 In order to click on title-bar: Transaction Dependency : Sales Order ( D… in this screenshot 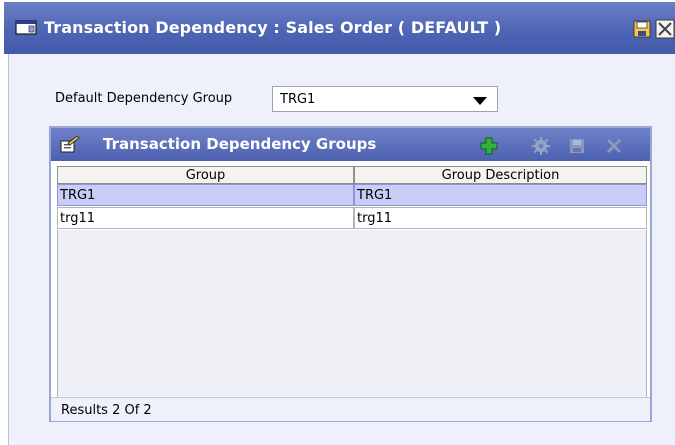, I will do `click(339, 28)`.